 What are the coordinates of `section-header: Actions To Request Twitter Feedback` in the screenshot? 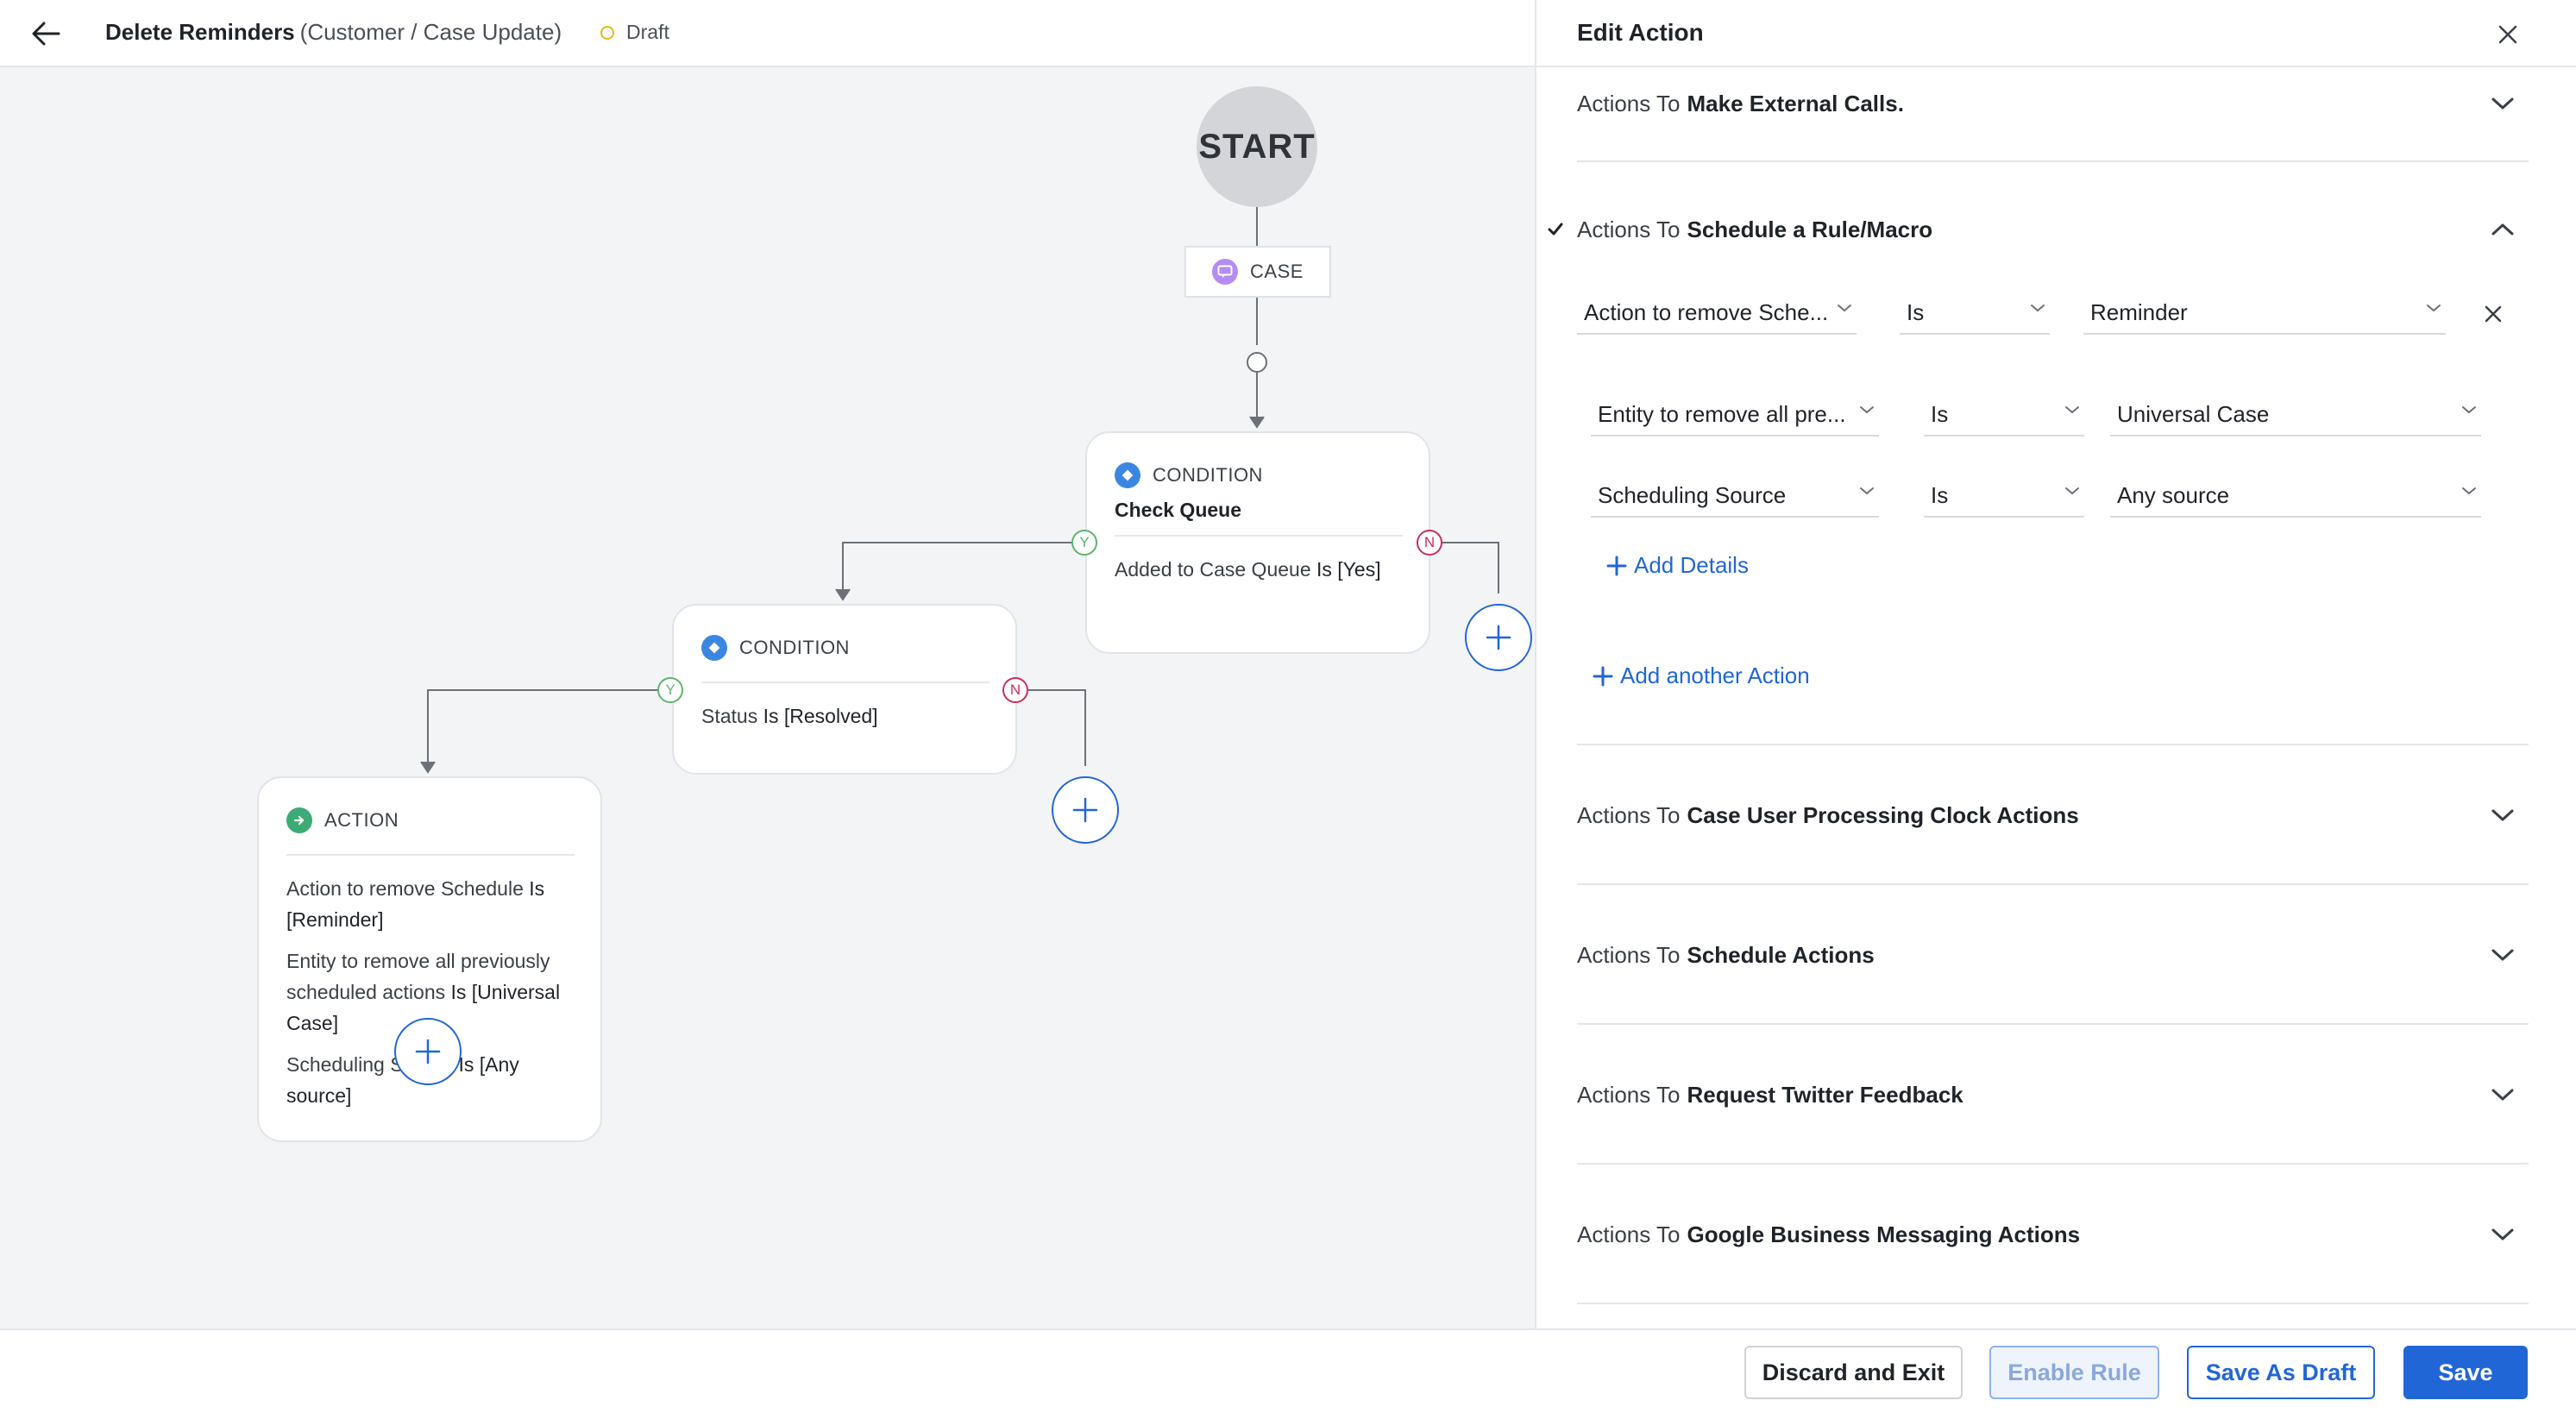 It's located at (2053, 1095).